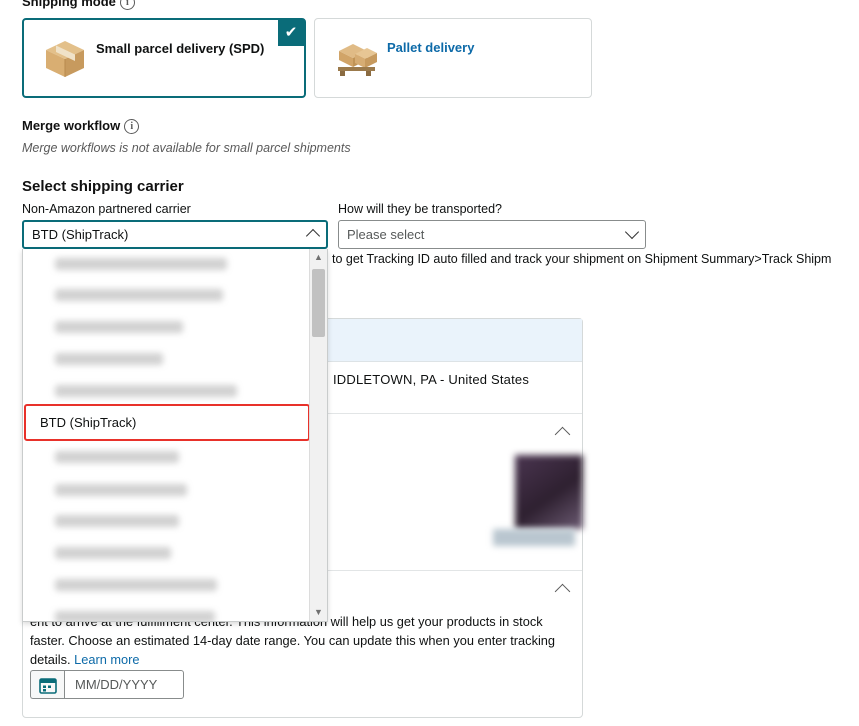 The image size is (859, 726). What do you see at coordinates (357, 60) in the screenshot?
I see `pallet-icon` at bounding box center [357, 60].